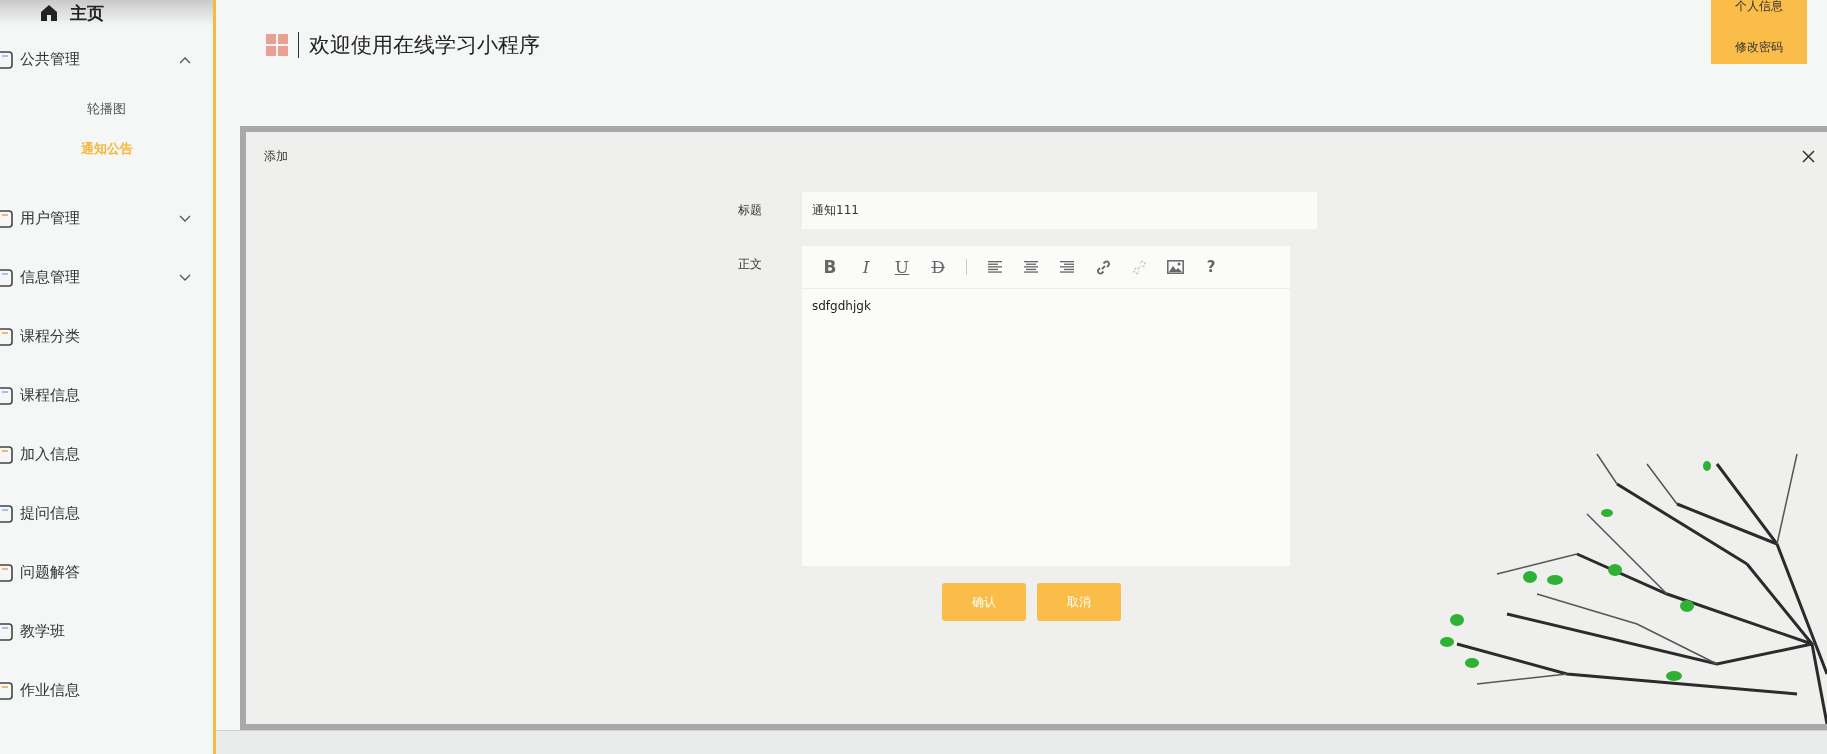 This screenshot has height=754, width=1827. I want to click on sidebar-item: 问题解答, so click(106, 572).